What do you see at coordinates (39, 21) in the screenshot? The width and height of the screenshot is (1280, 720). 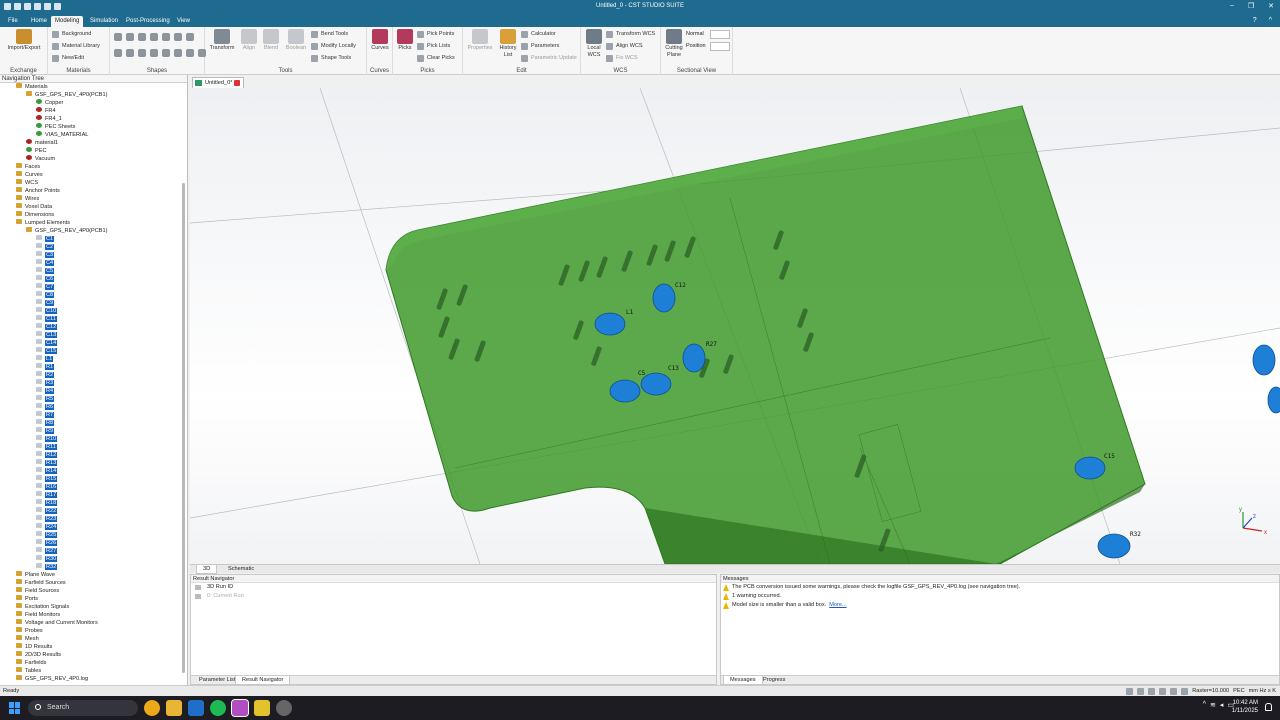 I see `tab-home: Home` at bounding box center [39, 21].